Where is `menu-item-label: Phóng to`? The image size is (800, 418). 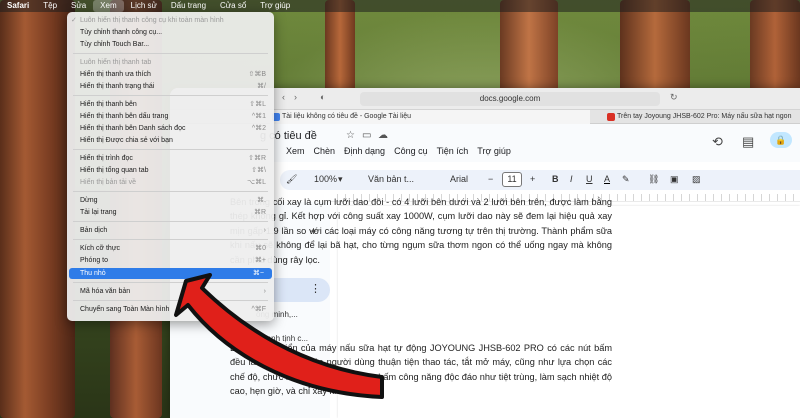 menu-item-label: Phóng to is located at coordinates (94, 260).